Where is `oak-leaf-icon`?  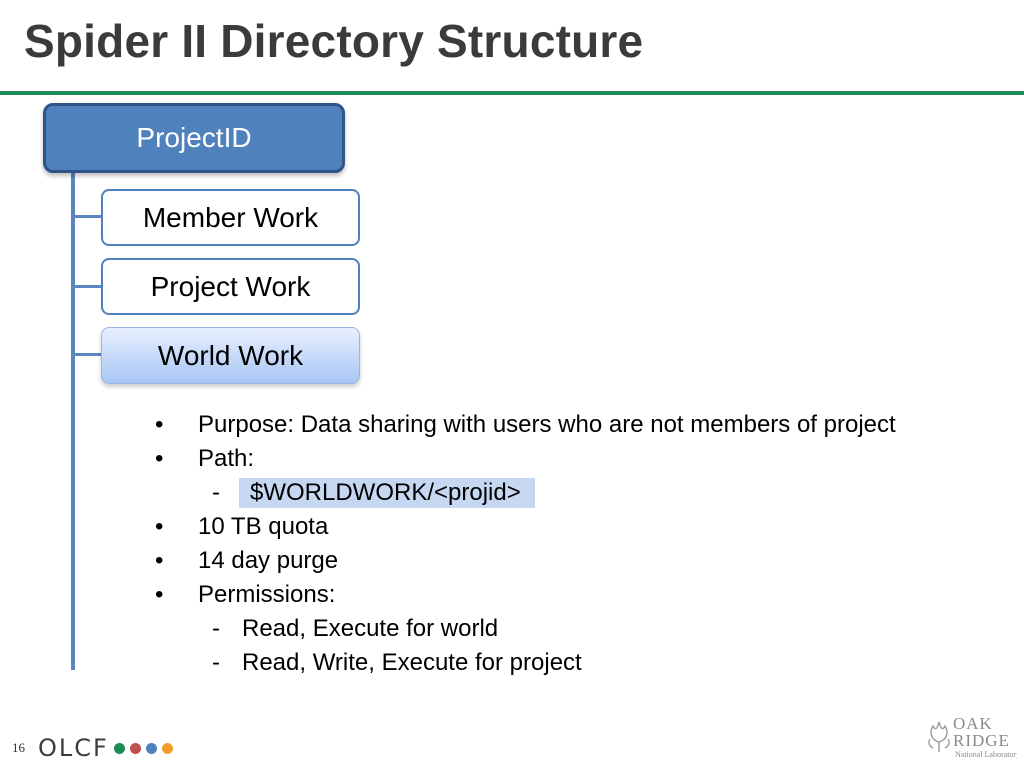
oak-leaf-icon is located at coordinates (939, 736).